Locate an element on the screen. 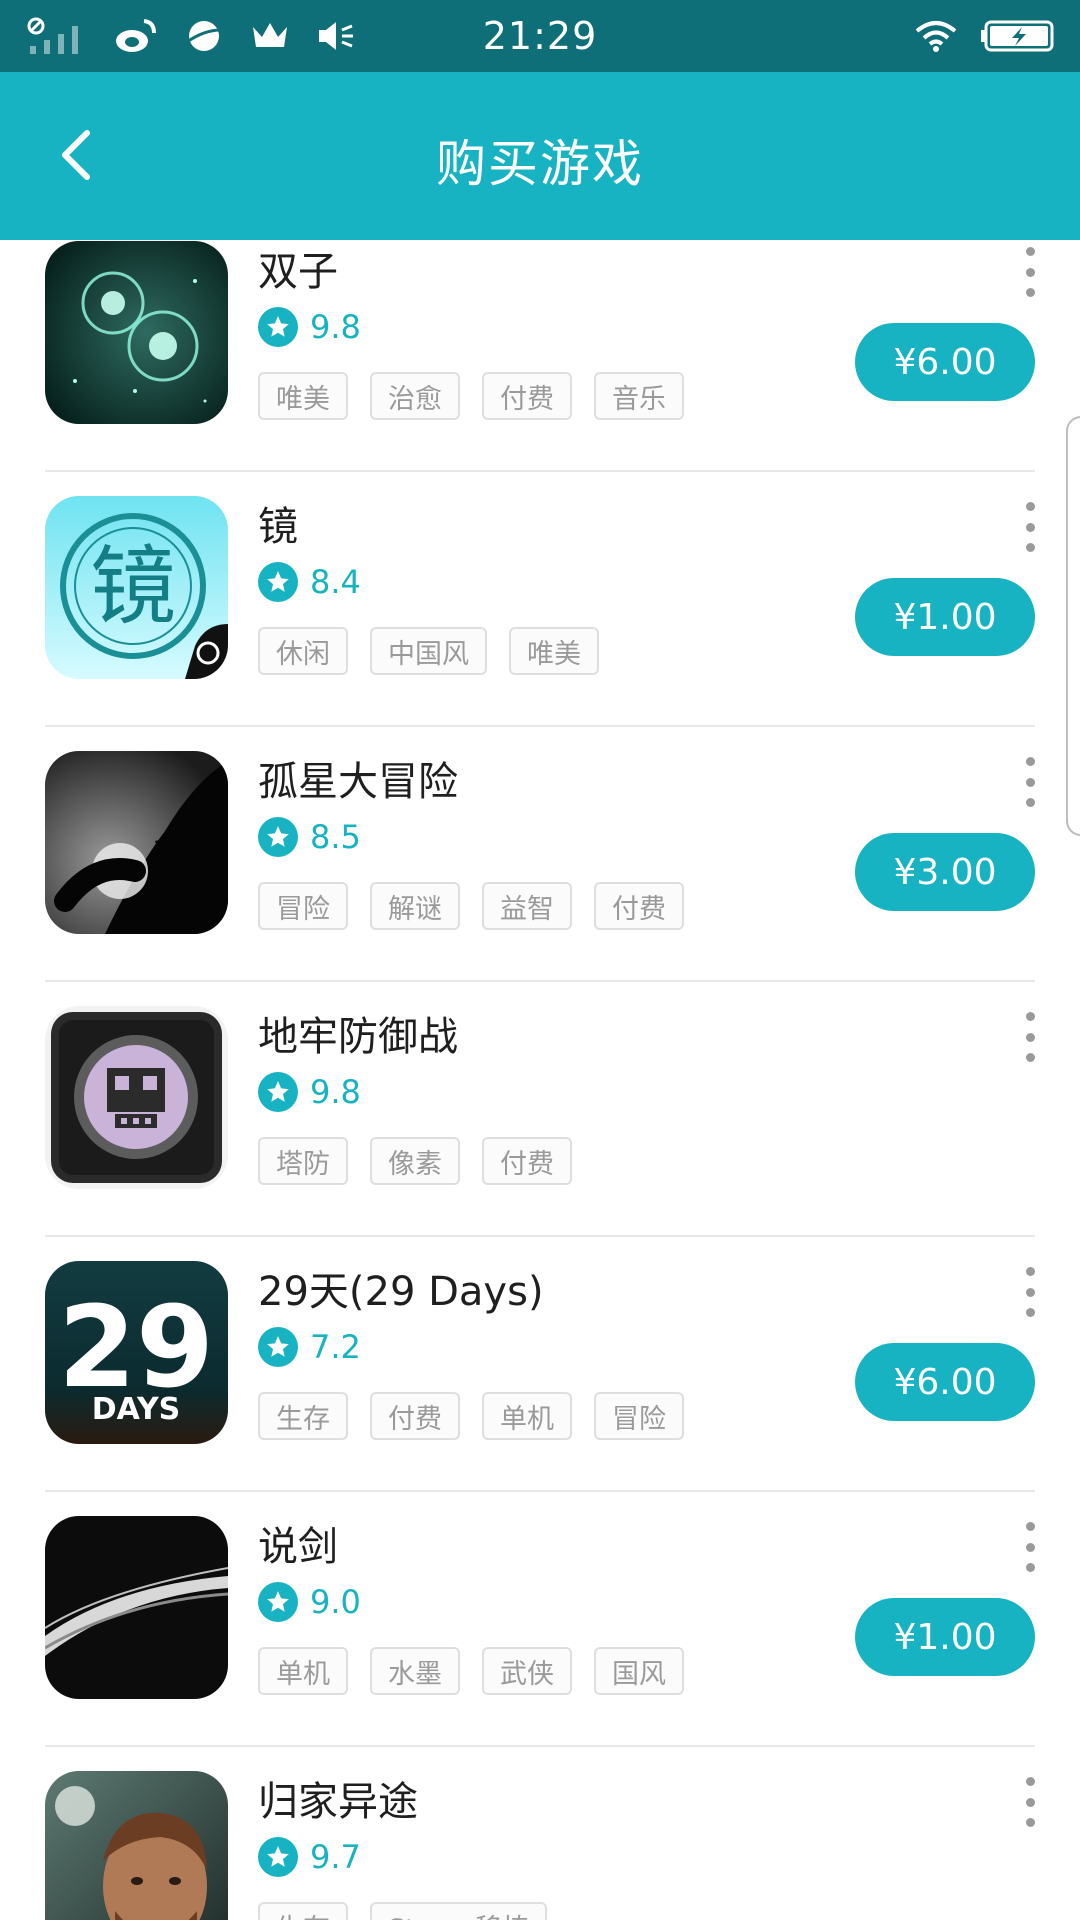 The height and width of the screenshot is (1920, 1080). game-icon-jing: 镜 is located at coordinates (136, 587).